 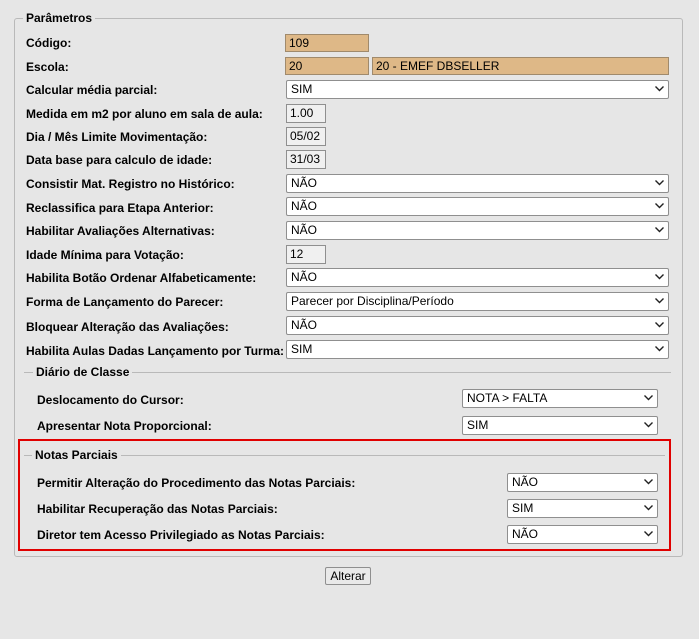 What do you see at coordinates (124, 426) in the screenshot?
I see `nota-proporcional-label: Apresentar Nota Proporcional:` at bounding box center [124, 426].